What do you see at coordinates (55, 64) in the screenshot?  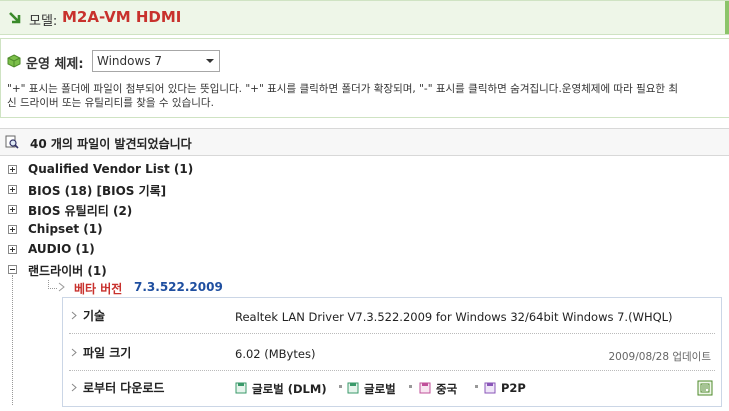 I see `os-label: 운영 체제:` at bounding box center [55, 64].